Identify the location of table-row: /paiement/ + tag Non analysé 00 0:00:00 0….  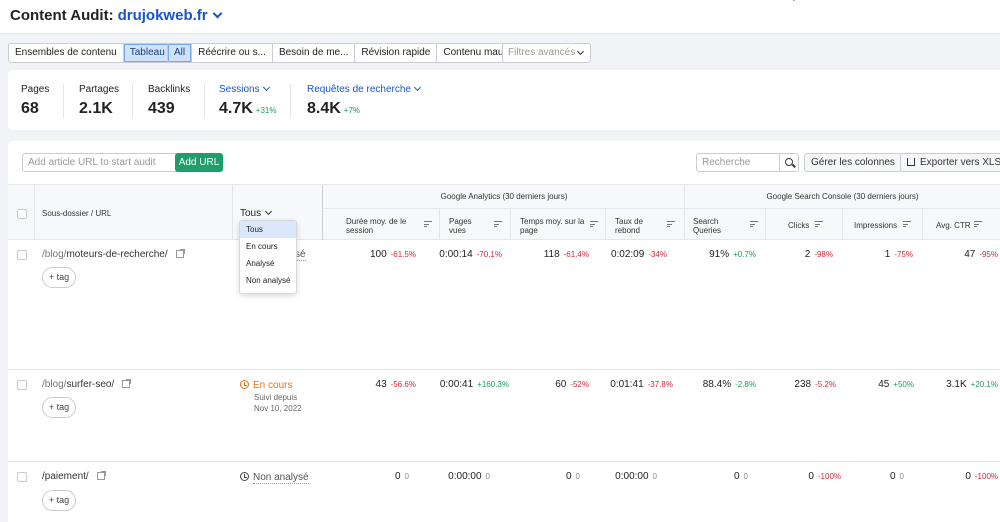
(504, 492).